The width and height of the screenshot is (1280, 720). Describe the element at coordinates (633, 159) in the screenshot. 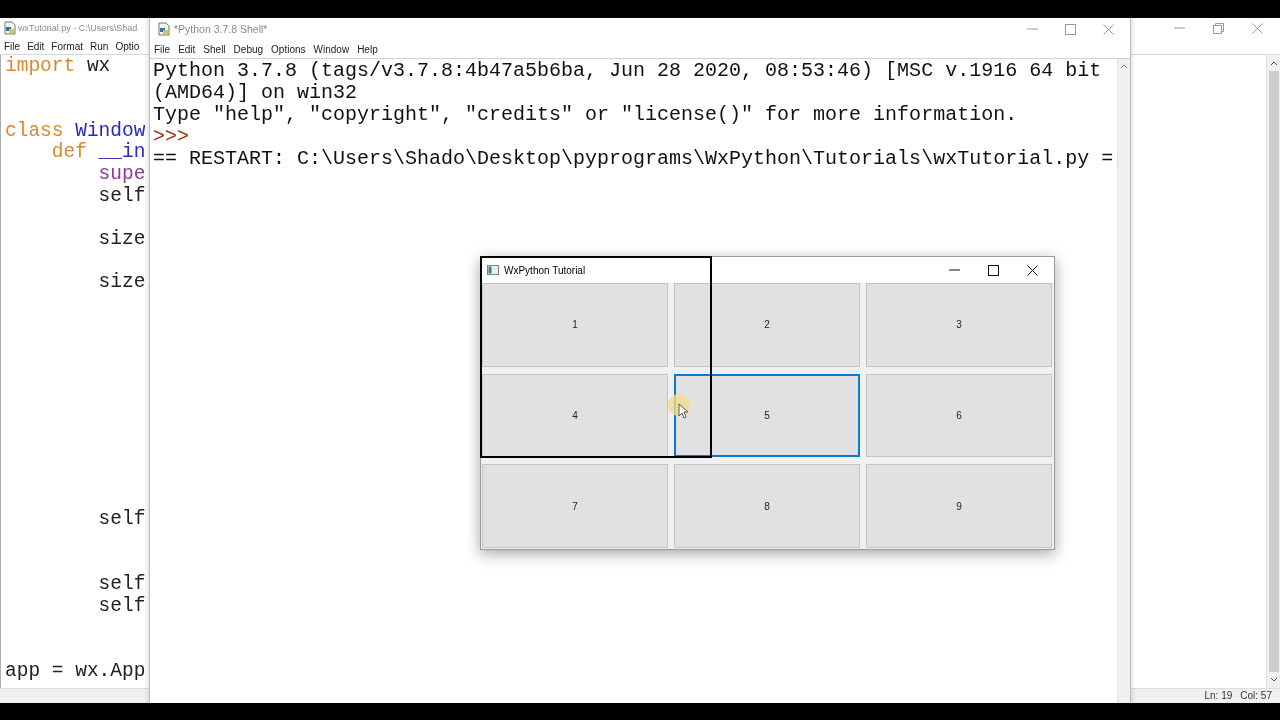

I see `shell-line: == RESTART: C:\Users\Shado\Desktop\pyprograms\WxPython\Tutorials\wxTutorial.py =` at that location.